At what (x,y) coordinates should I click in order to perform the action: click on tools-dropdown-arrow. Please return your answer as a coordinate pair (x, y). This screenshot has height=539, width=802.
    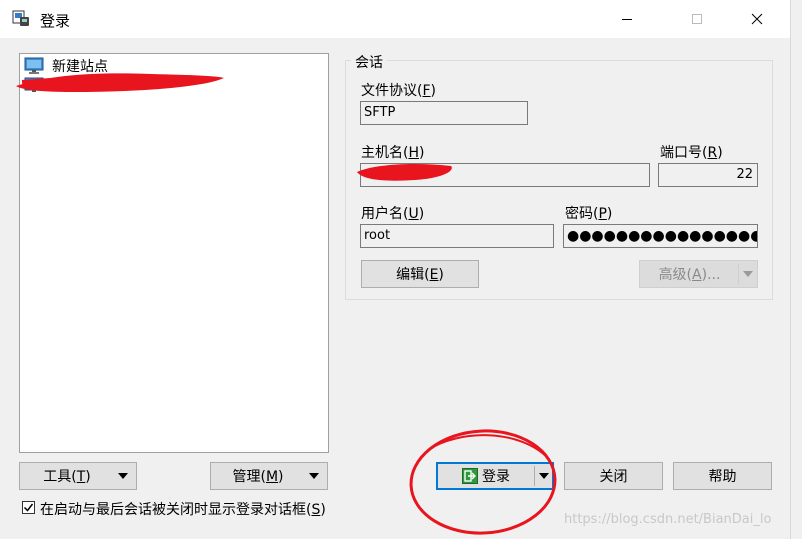
    Looking at the image, I should click on (123, 476).